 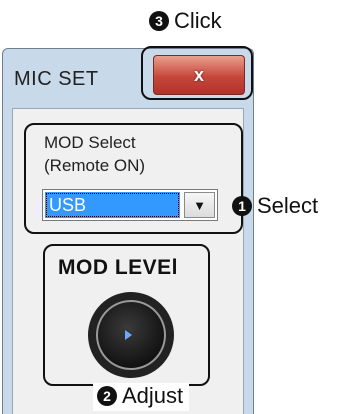 What do you see at coordinates (159, 21) in the screenshot?
I see `step-3-badge: 3` at bounding box center [159, 21].